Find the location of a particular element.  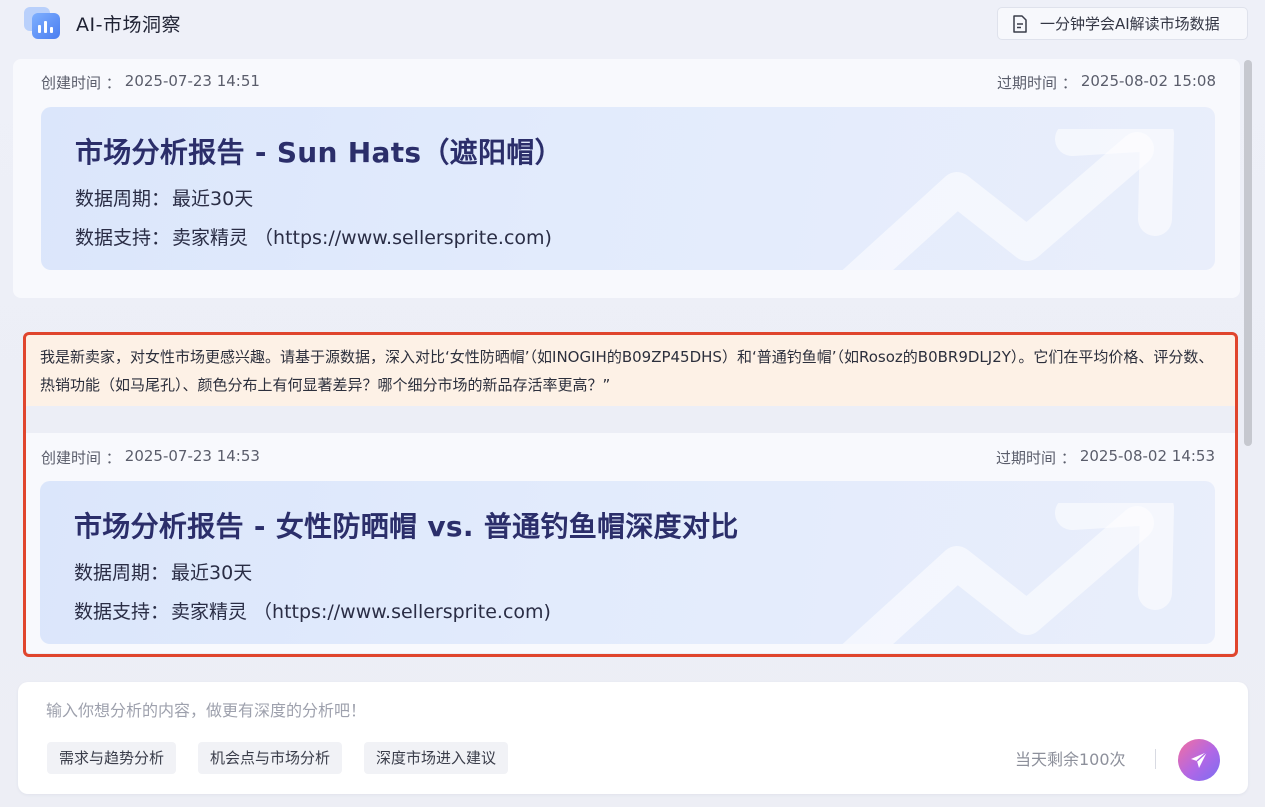

data-source-value: 卖家精灵 （https://www.sellersprite.com) is located at coordinates (362, 238).